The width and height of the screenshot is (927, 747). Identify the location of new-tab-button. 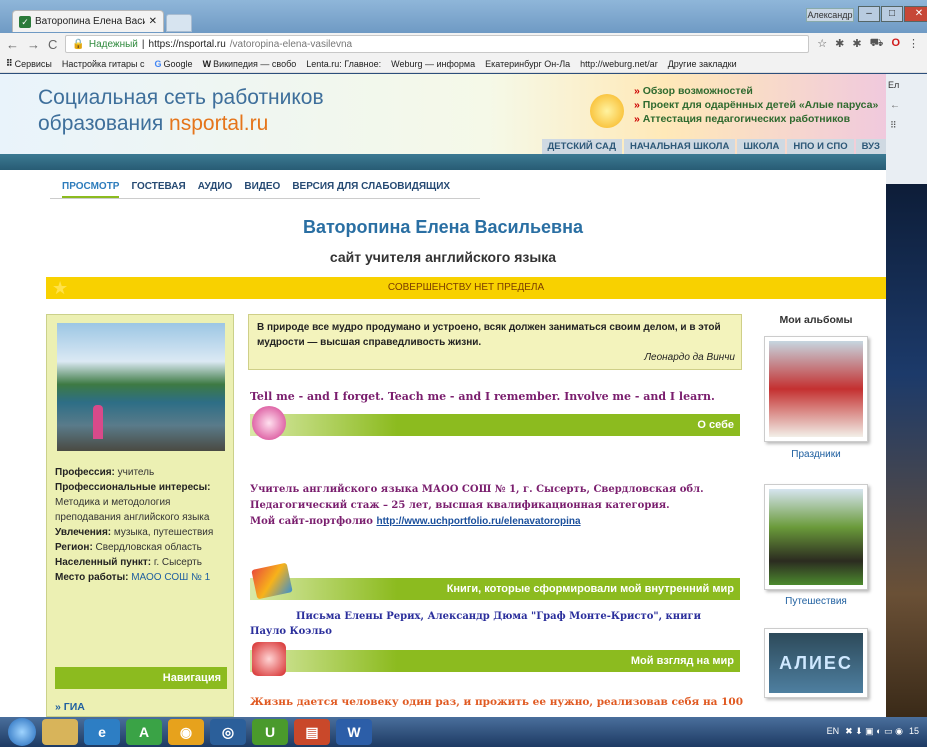
(179, 23).